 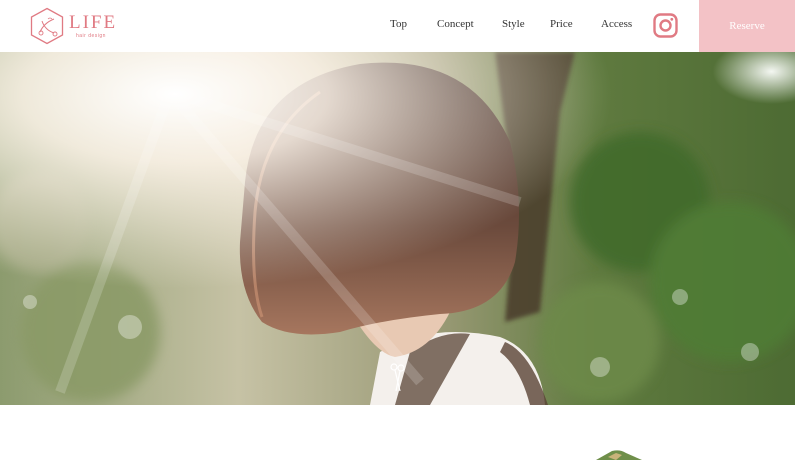 I want to click on scissors-icon, so click(x=399, y=378).